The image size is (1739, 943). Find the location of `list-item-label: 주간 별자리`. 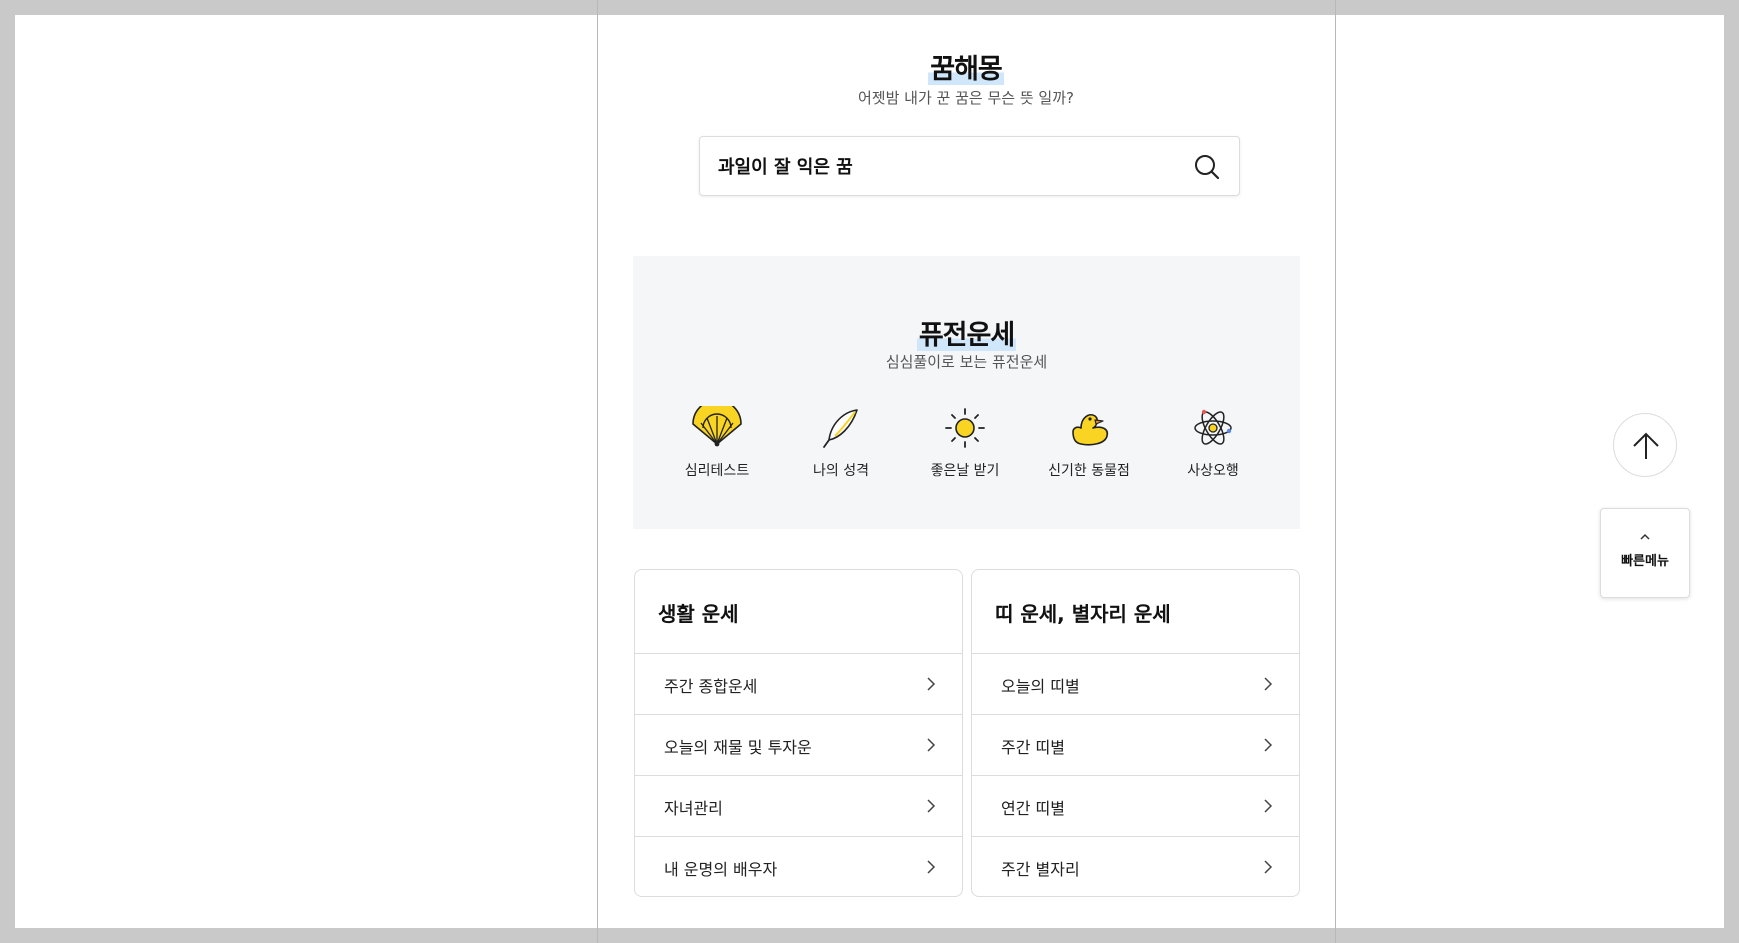

list-item-label: 주간 별자리 is located at coordinates (1040, 869).